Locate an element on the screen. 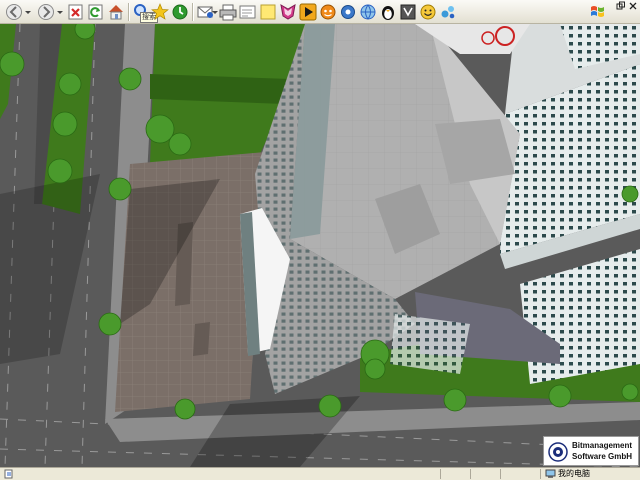  bs-contact-logo-icon is located at coordinates (558, 452).